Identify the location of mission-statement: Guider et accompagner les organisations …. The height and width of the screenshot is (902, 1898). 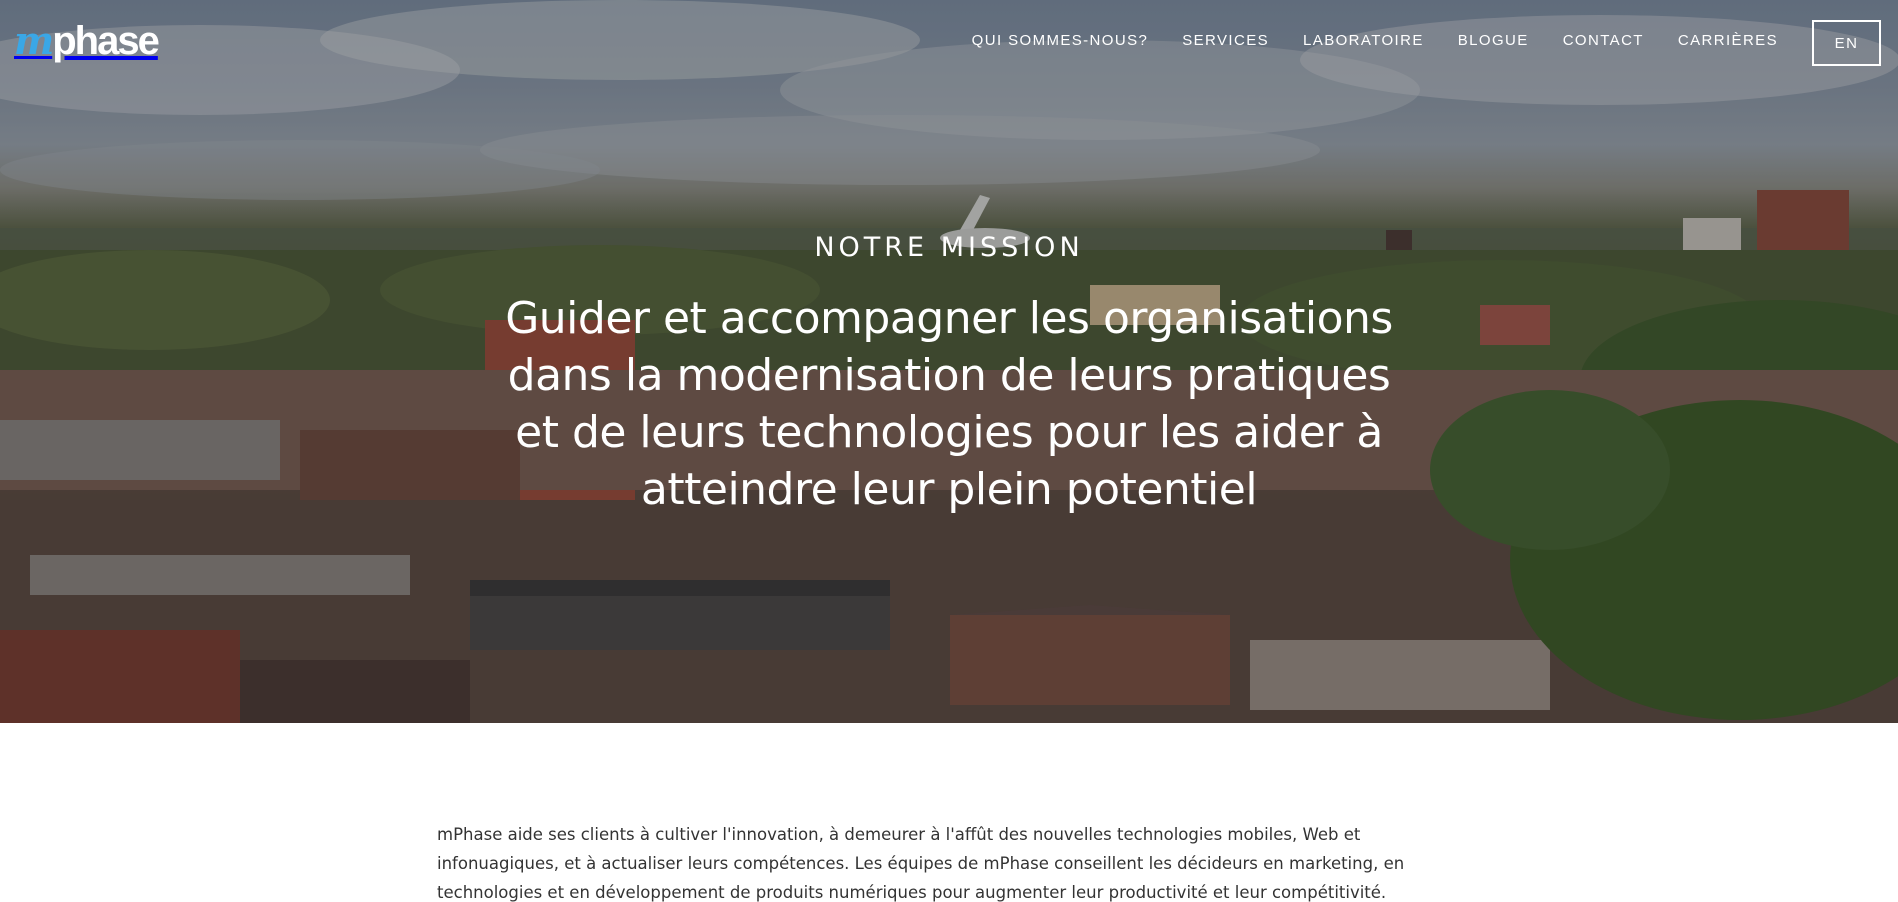
(949, 404).